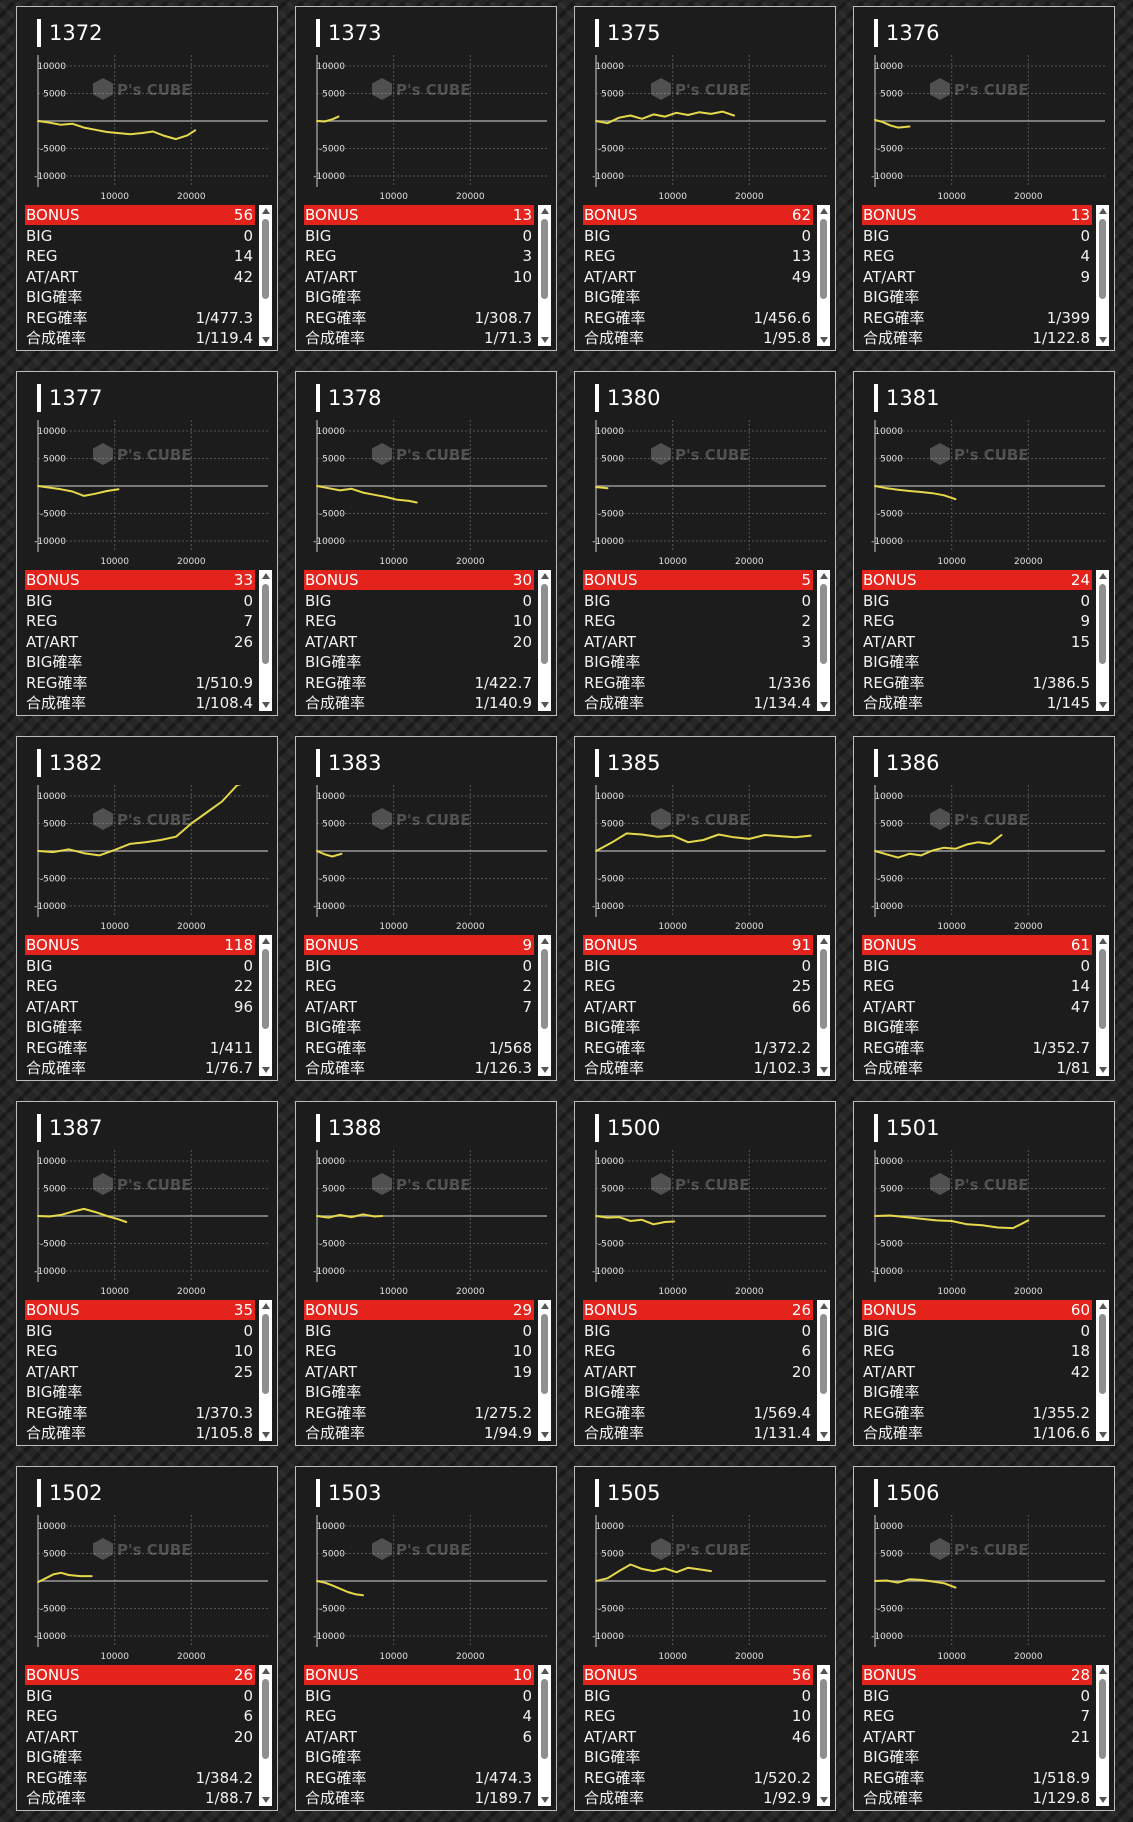  Describe the element at coordinates (888, 797) in the screenshot. I see `y-tick-label: 10000` at that location.